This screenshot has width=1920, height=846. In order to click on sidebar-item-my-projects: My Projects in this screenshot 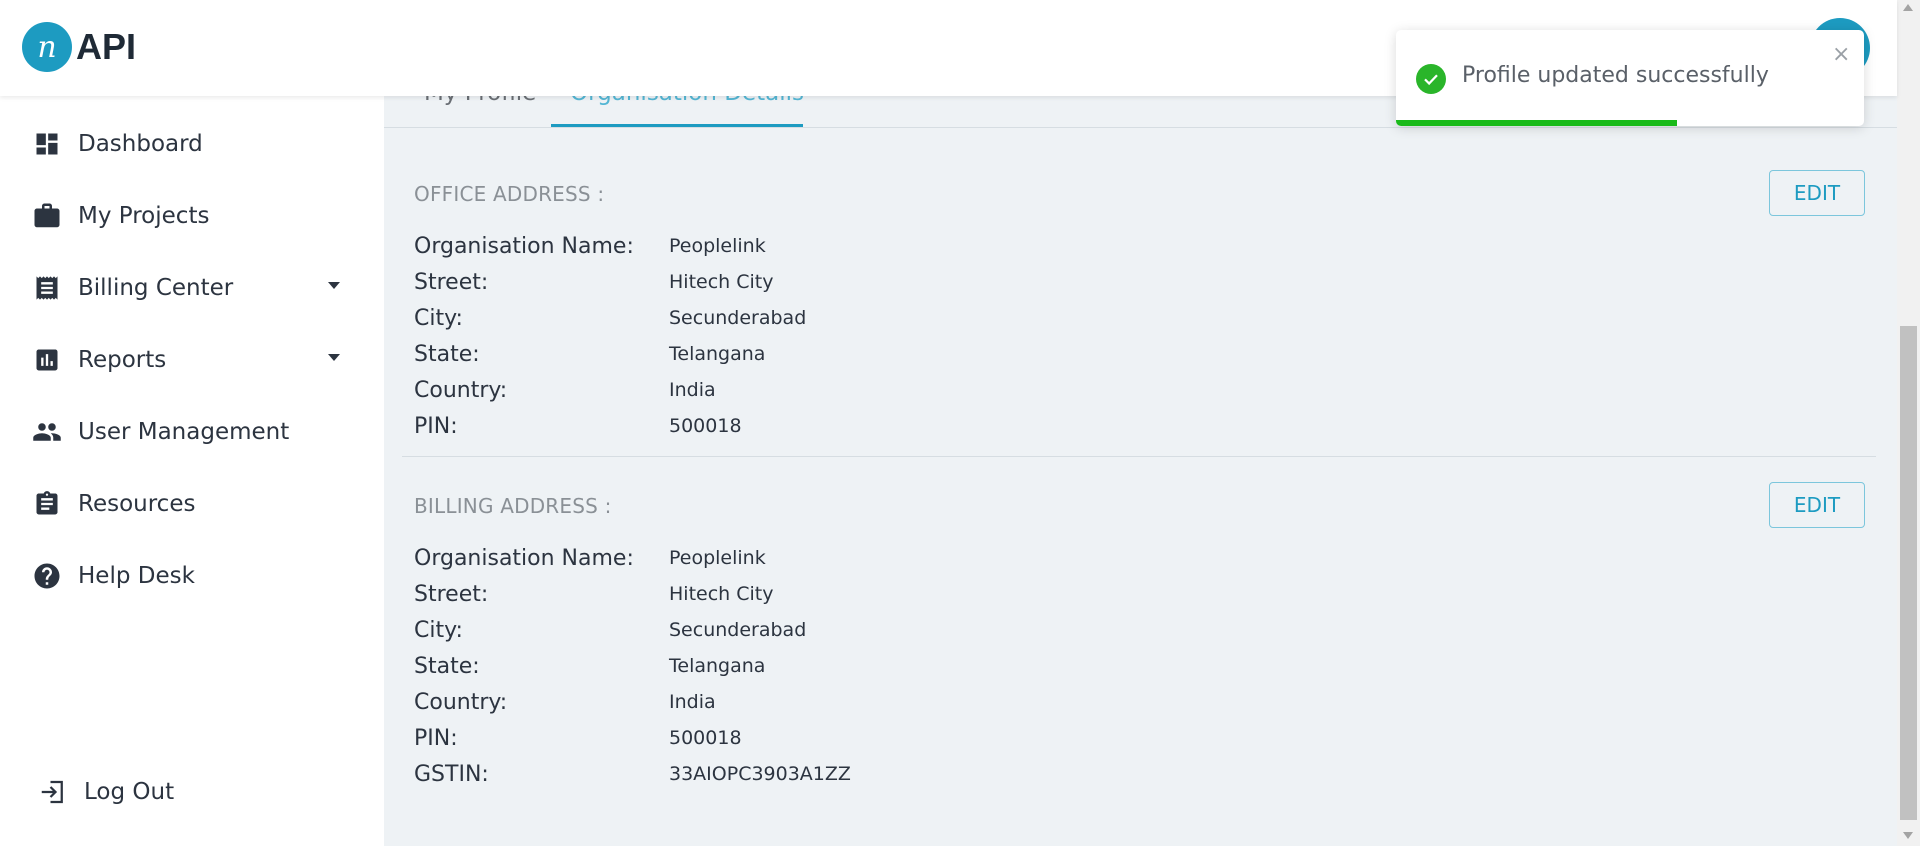, I will do `click(192, 216)`.